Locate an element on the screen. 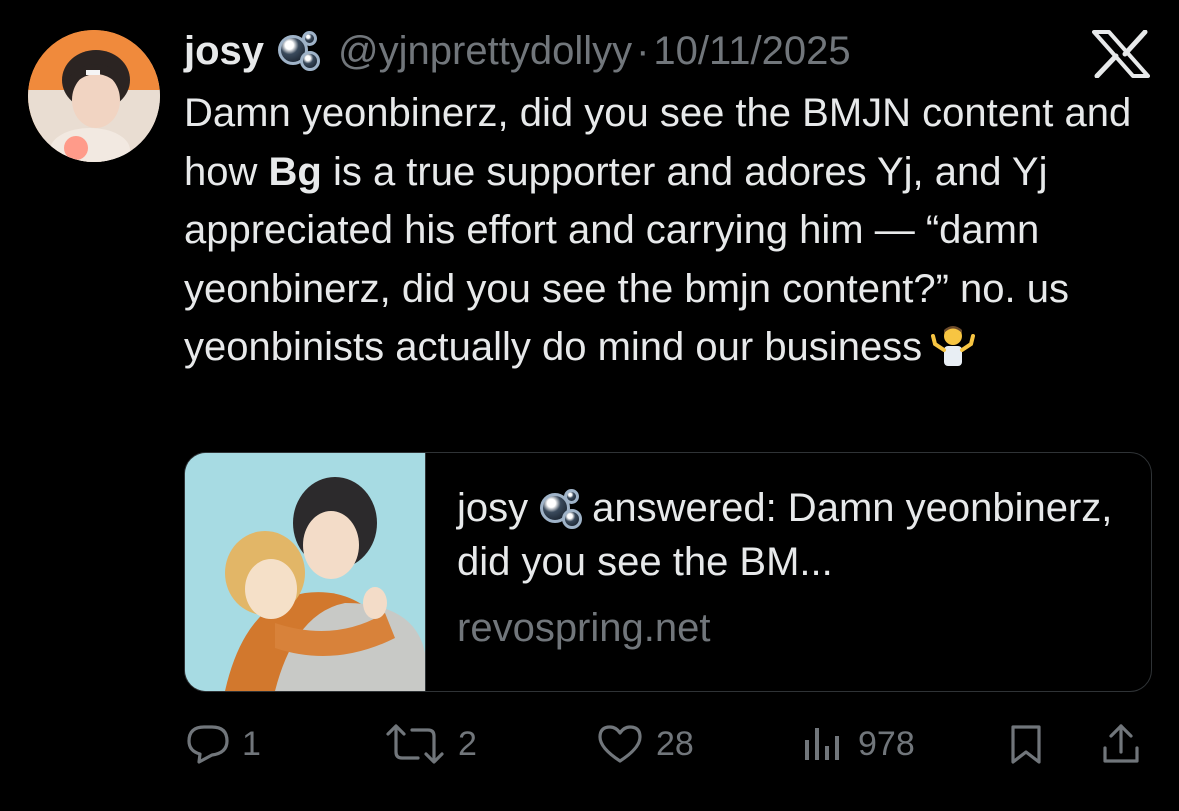  repost-button: 2 is located at coordinates (430, 744).